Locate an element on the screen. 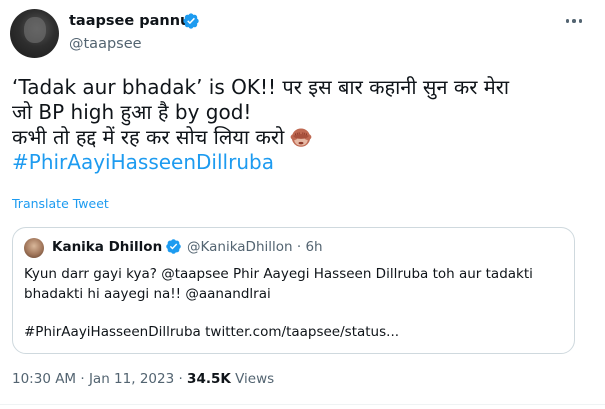 This screenshot has width=605, height=409. author-avatar is located at coordinates (34, 33).